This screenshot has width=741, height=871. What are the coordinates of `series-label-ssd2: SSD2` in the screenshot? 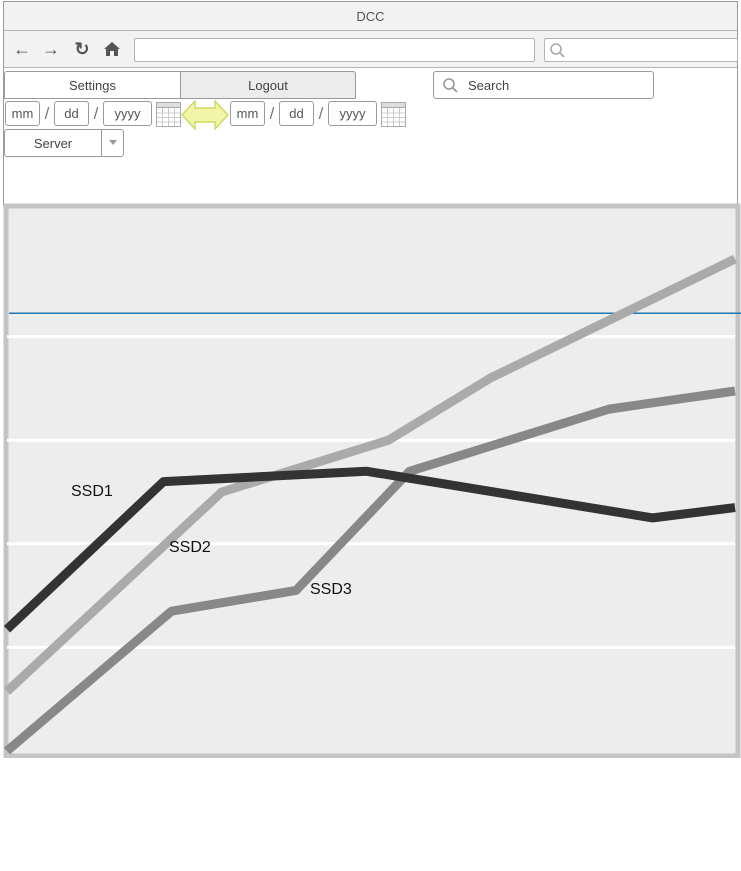 It's located at (190, 547).